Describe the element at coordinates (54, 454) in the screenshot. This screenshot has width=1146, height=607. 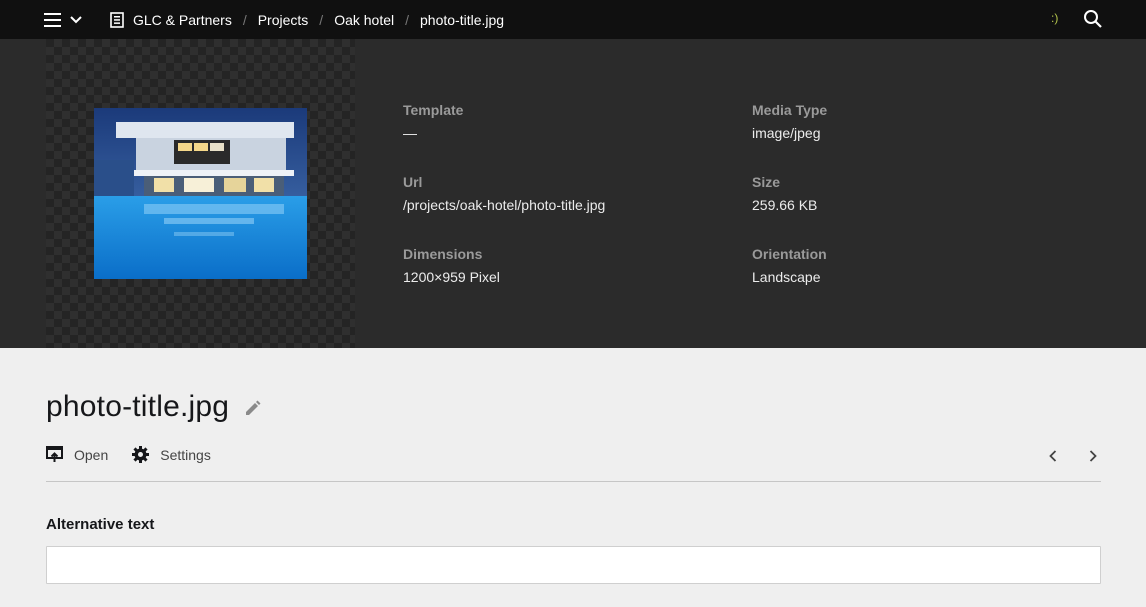
I see `open-in-new-icon` at that location.